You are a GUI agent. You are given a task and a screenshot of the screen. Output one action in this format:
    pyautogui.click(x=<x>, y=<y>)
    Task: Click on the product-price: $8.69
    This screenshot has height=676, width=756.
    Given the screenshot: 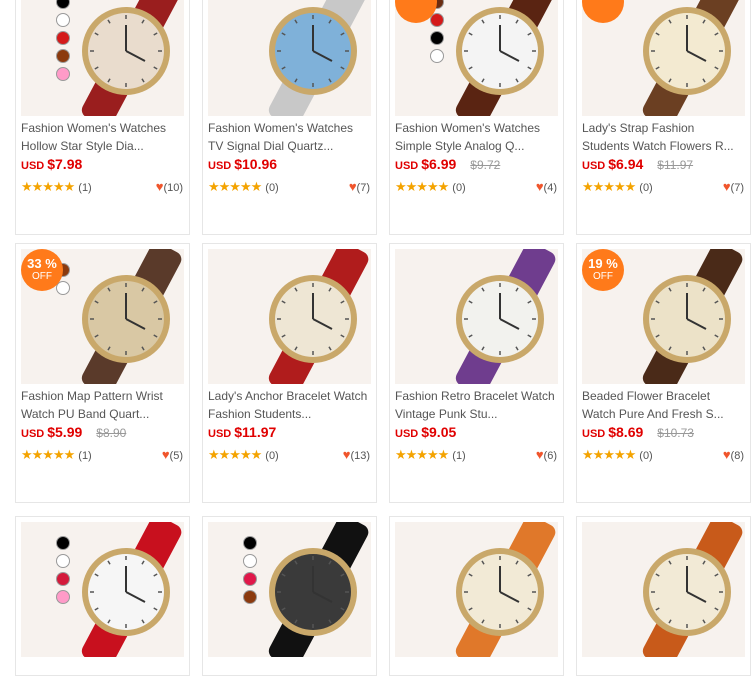 What is the action you would take?
    pyautogui.click(x=626, y=432)
    